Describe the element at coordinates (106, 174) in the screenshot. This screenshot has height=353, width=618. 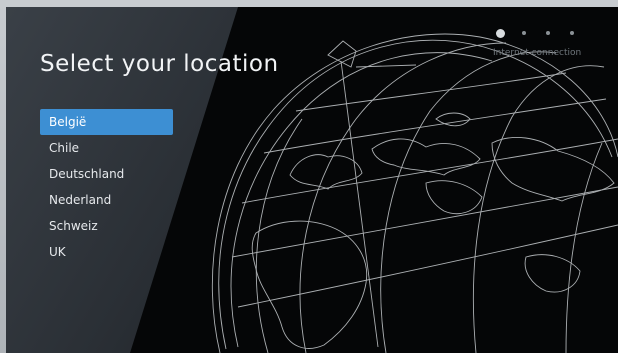
I see `location-option-deutschland: Deutschland` at that location.